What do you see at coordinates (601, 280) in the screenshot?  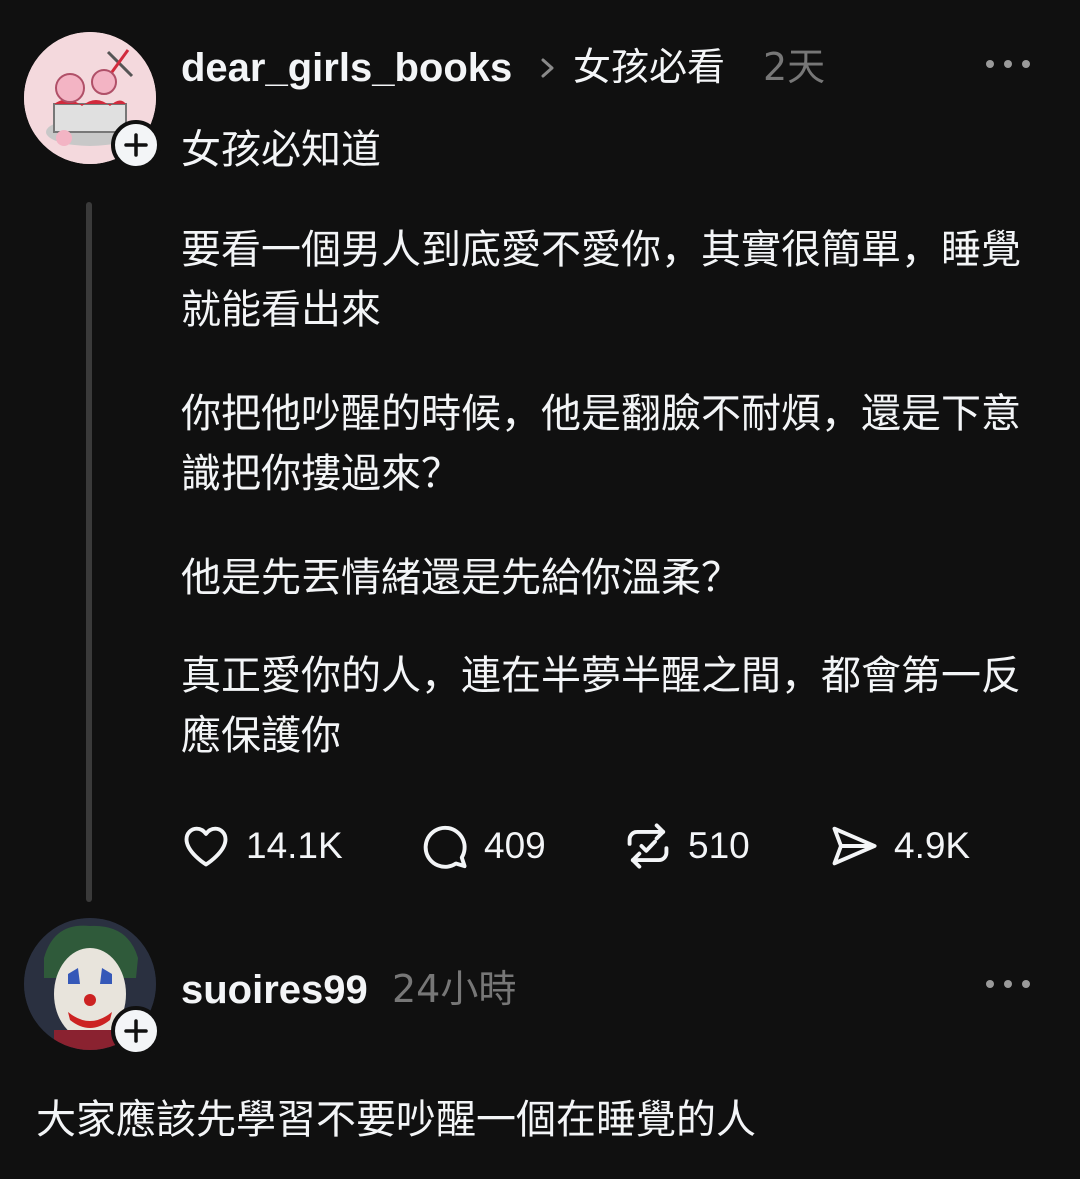 I see `post-paragraph: 要看一個男人到底愛不愛你，其實很簡單，睡覺就能看出來` at bounding box center [601, 280].